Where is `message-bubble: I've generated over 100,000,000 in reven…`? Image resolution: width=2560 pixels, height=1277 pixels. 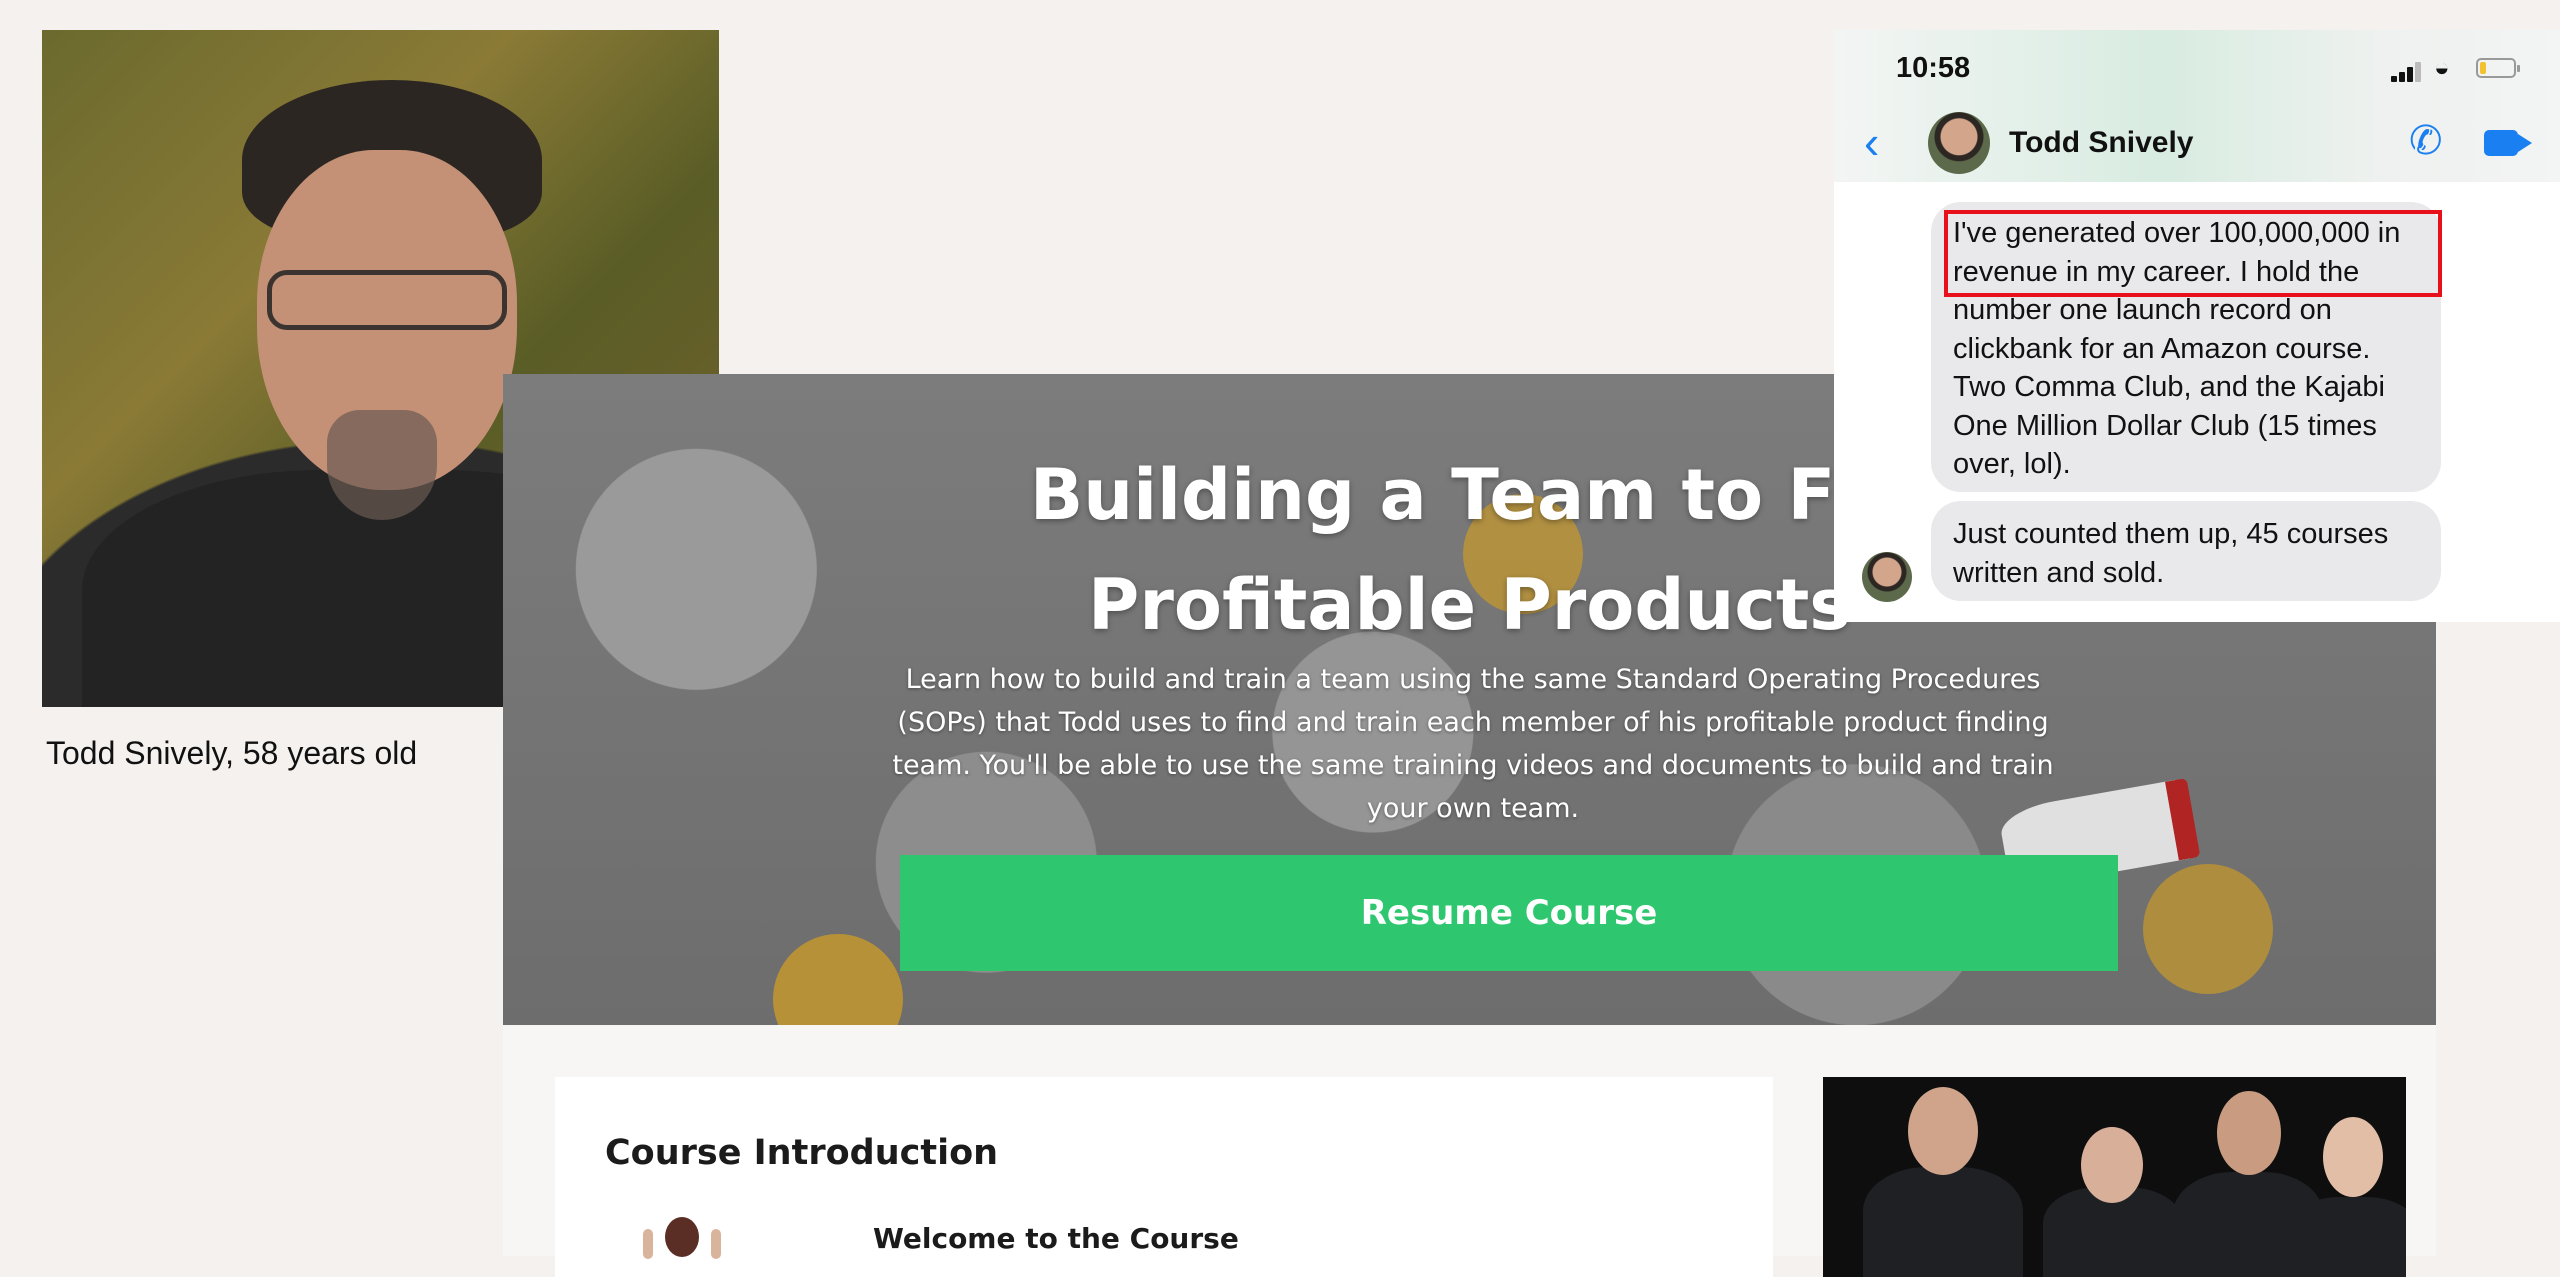
message-bubble: I've generated over 100,000,000 in reven… is located at coordinates (2186, 347).